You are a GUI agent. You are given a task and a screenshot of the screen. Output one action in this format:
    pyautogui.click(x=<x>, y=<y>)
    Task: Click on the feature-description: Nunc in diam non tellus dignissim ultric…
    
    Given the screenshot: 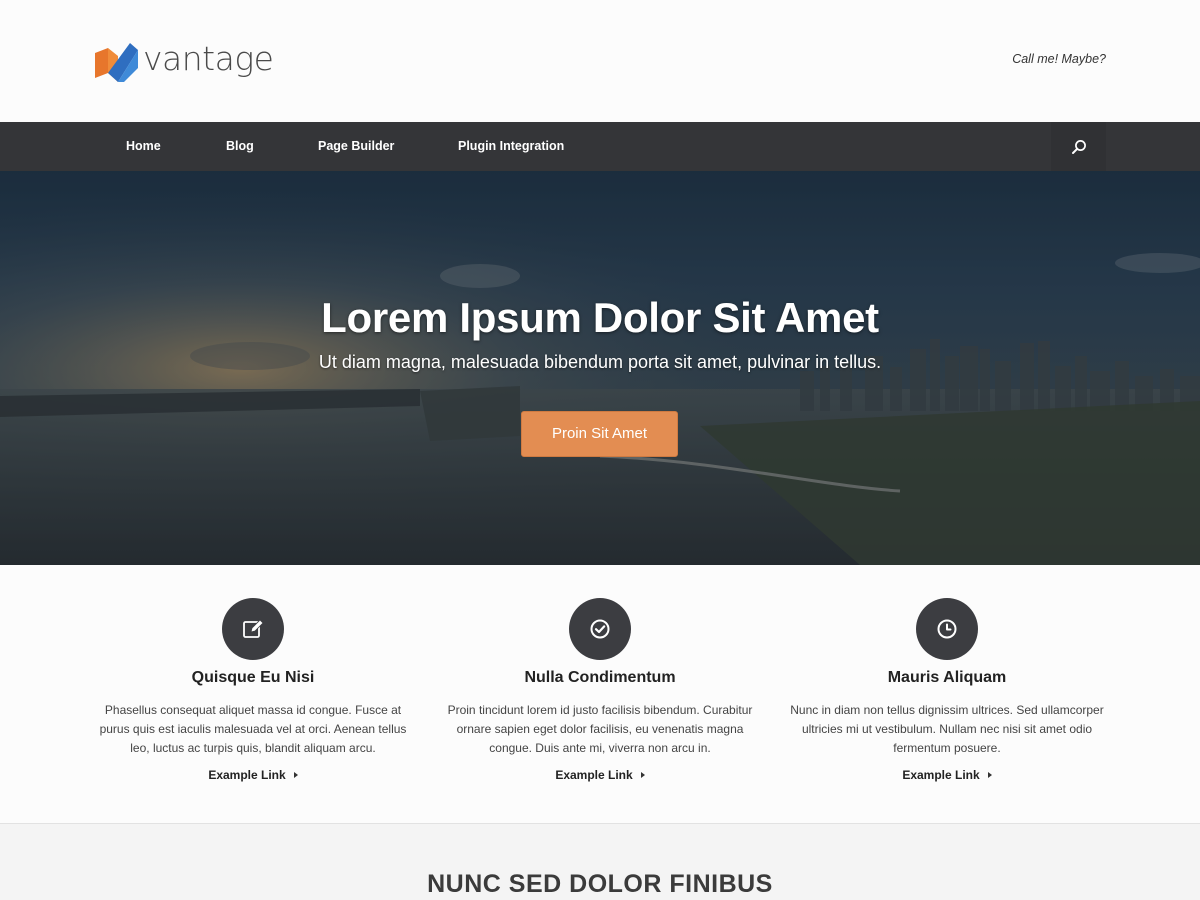 What is the action you would take?
    pyautogui.click(x=947, y=729)
    